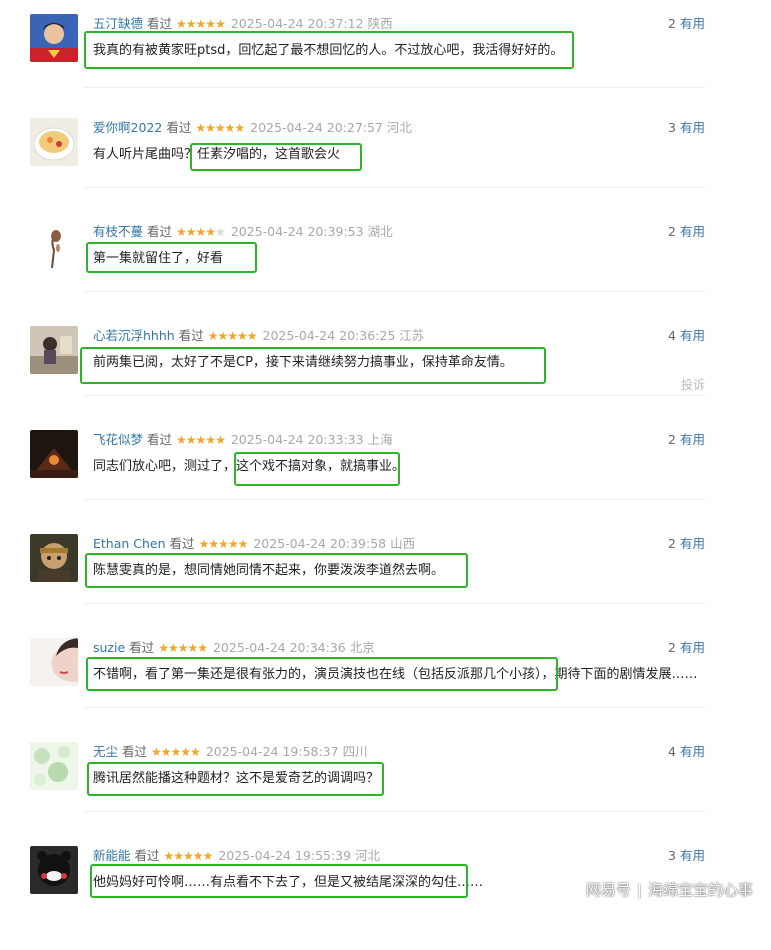 The height and width of the screenshot is (950, 771). What do you see at coordinates (127, 127) in the screenshot?
I see `username-link: 爱你啊2022` at bounding box center [127, 127].